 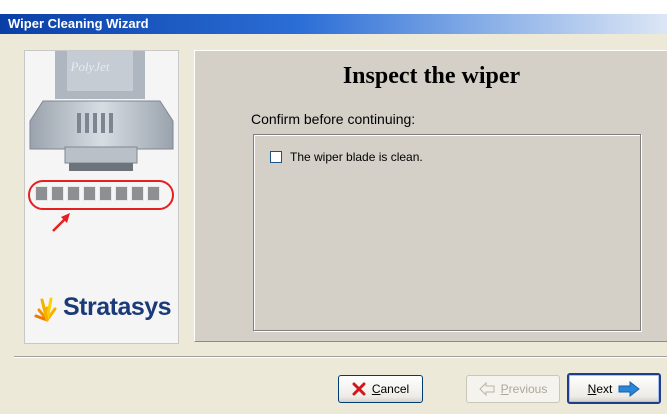 I want to click on arrow-left-icon, so click(x=486, y=389).